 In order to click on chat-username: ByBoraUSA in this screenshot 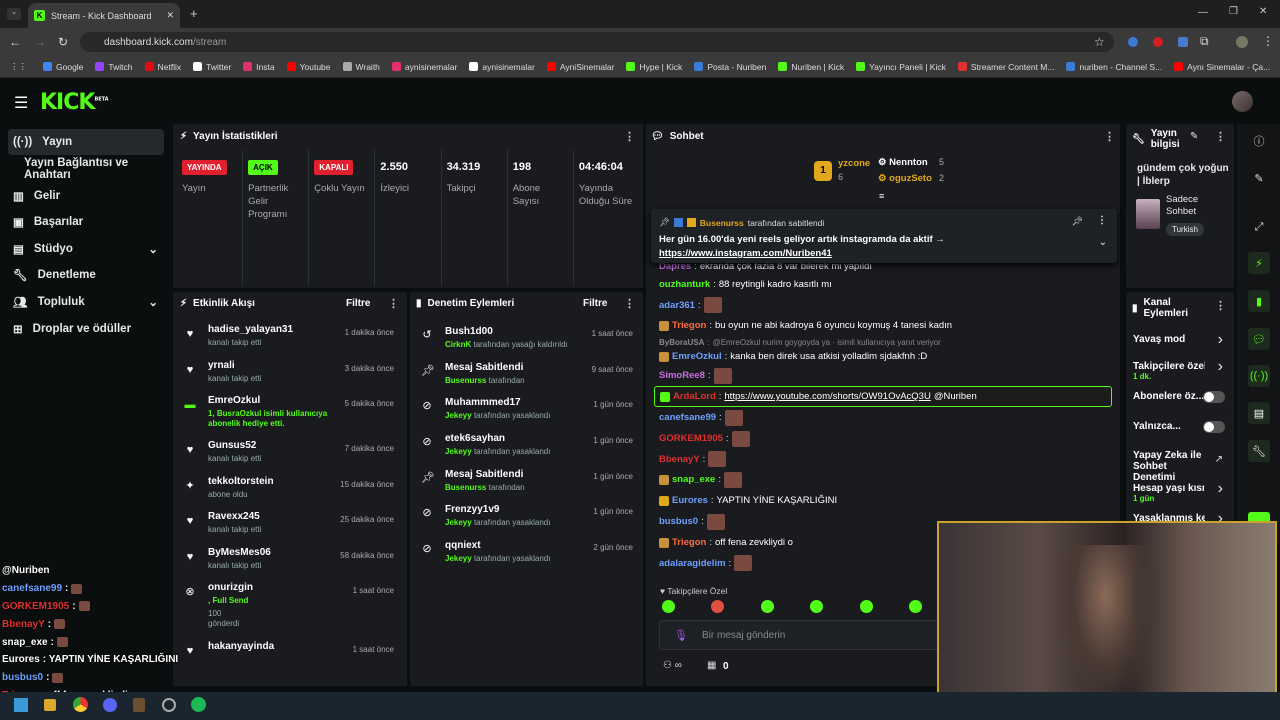, I will do `click(681, 342)`.